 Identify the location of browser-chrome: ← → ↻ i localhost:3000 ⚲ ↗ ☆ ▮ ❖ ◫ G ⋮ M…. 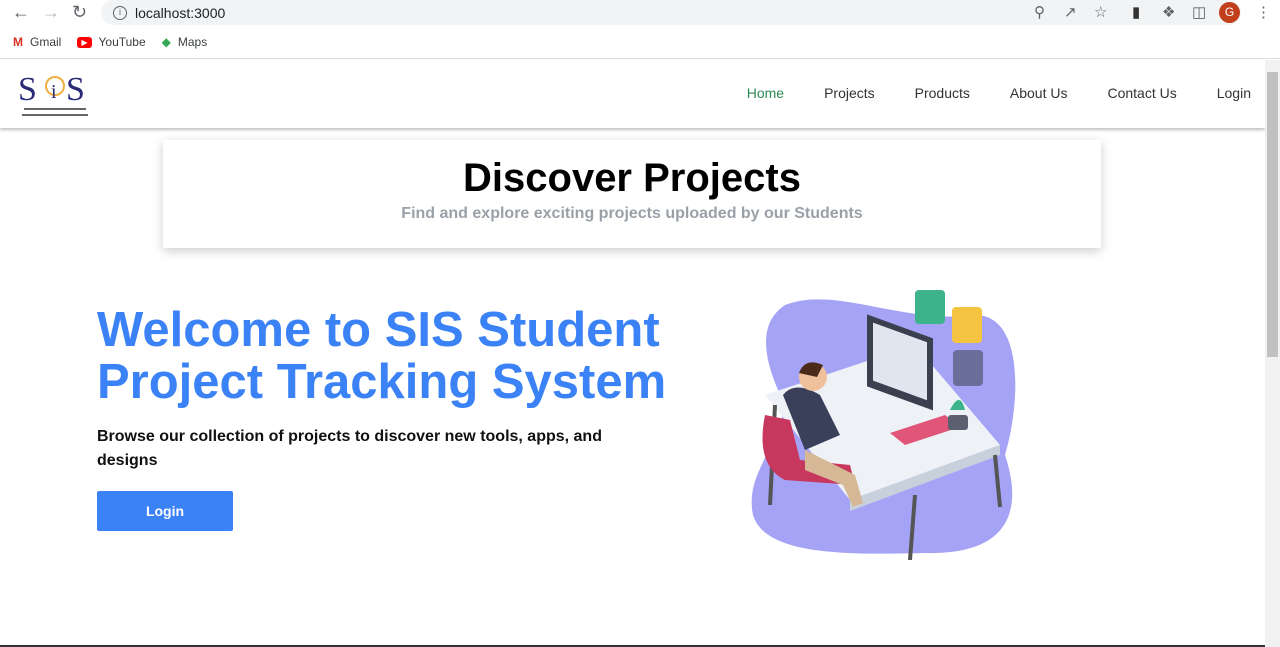
(640, 29).